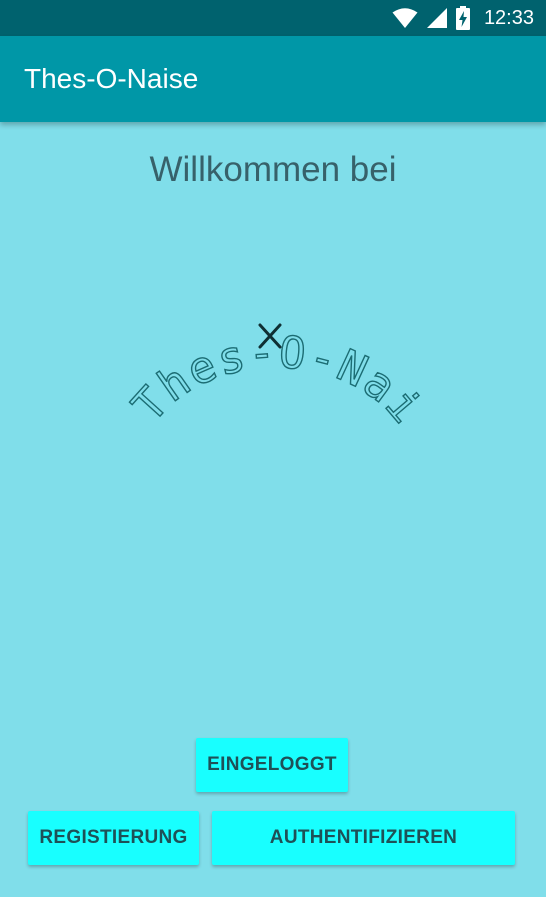 The height and width of the screenshot is (897, 546). What do you see at coordinates (508, 17) in the screenshot?
I see `status-time: 12:33` at bounding box center [508, 17].